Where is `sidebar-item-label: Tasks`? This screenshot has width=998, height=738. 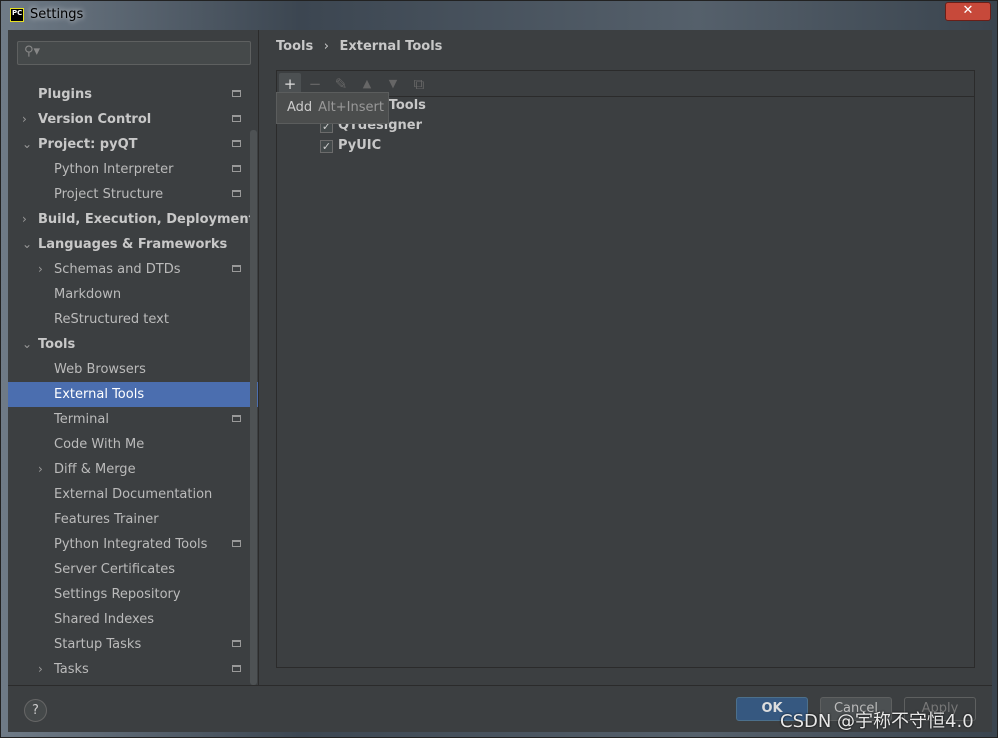
sidebar-item-label: Tasks is located at coordinates (71, 669).